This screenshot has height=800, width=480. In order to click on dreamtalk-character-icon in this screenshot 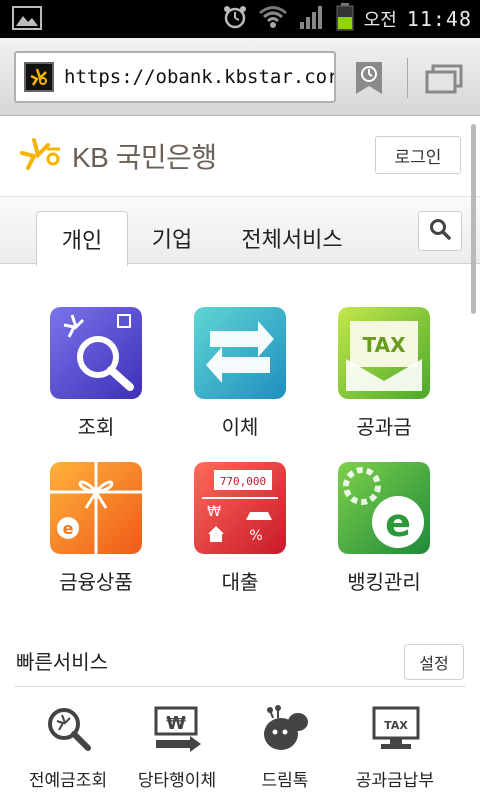, I will do `click(286, 729)`.